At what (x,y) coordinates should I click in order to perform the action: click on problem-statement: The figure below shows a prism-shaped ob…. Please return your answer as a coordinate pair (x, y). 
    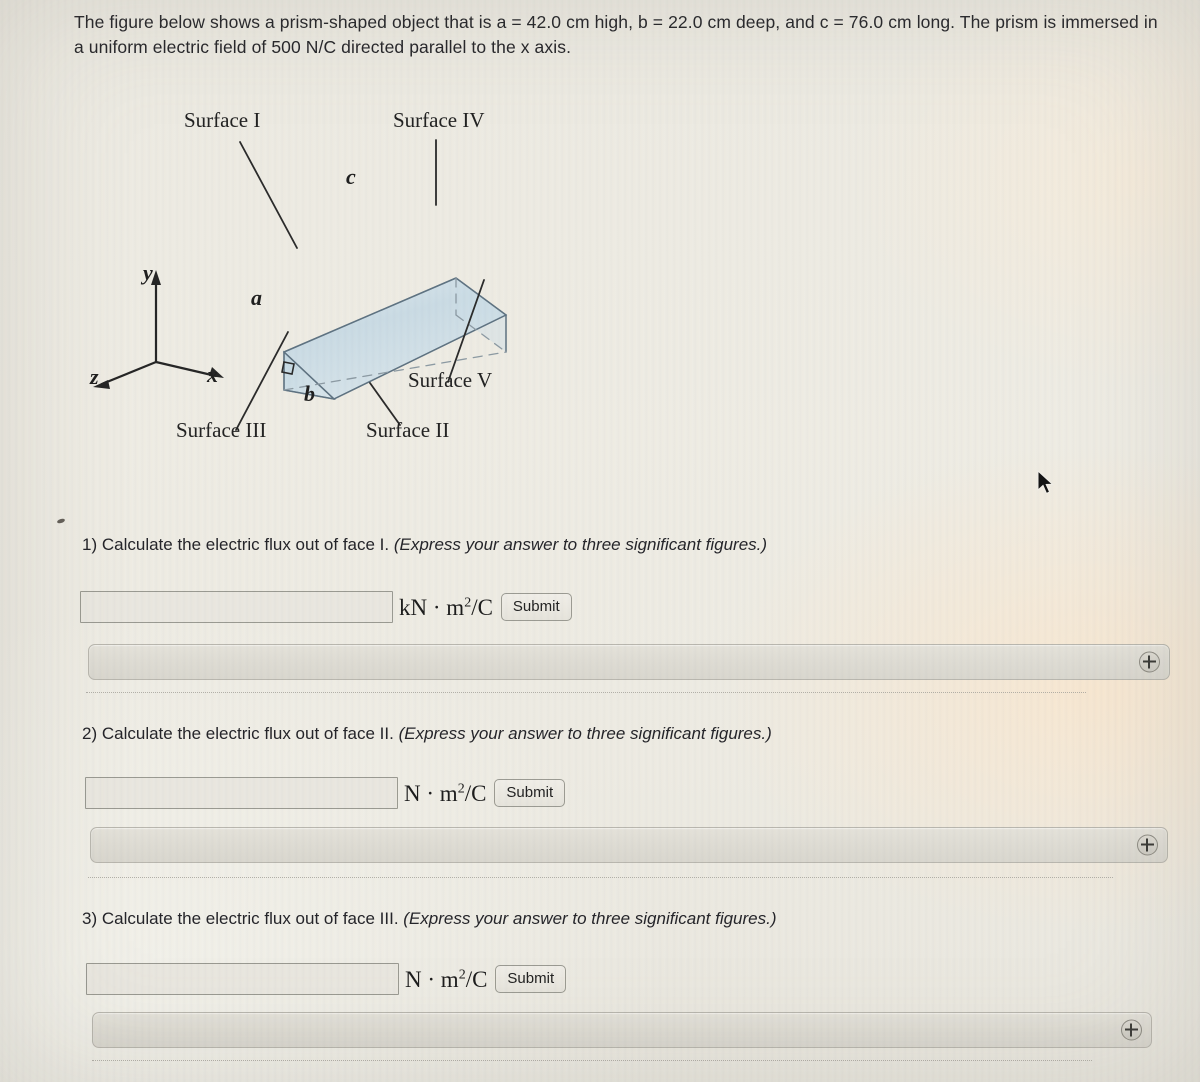
    Looking at the image, I should click on (616, 34).